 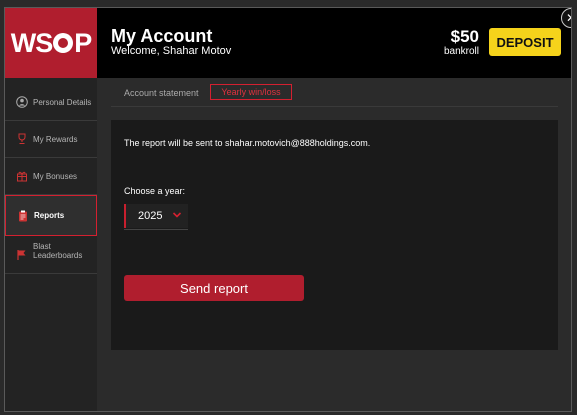 I want to click on bankroll-amount: $50, so click(x=464, y=36).